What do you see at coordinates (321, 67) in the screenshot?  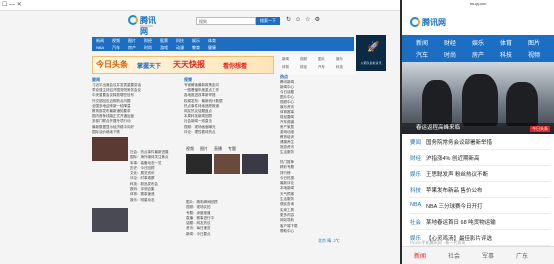 I see `quick-link: 汽车` at bounding box center [321, 67].